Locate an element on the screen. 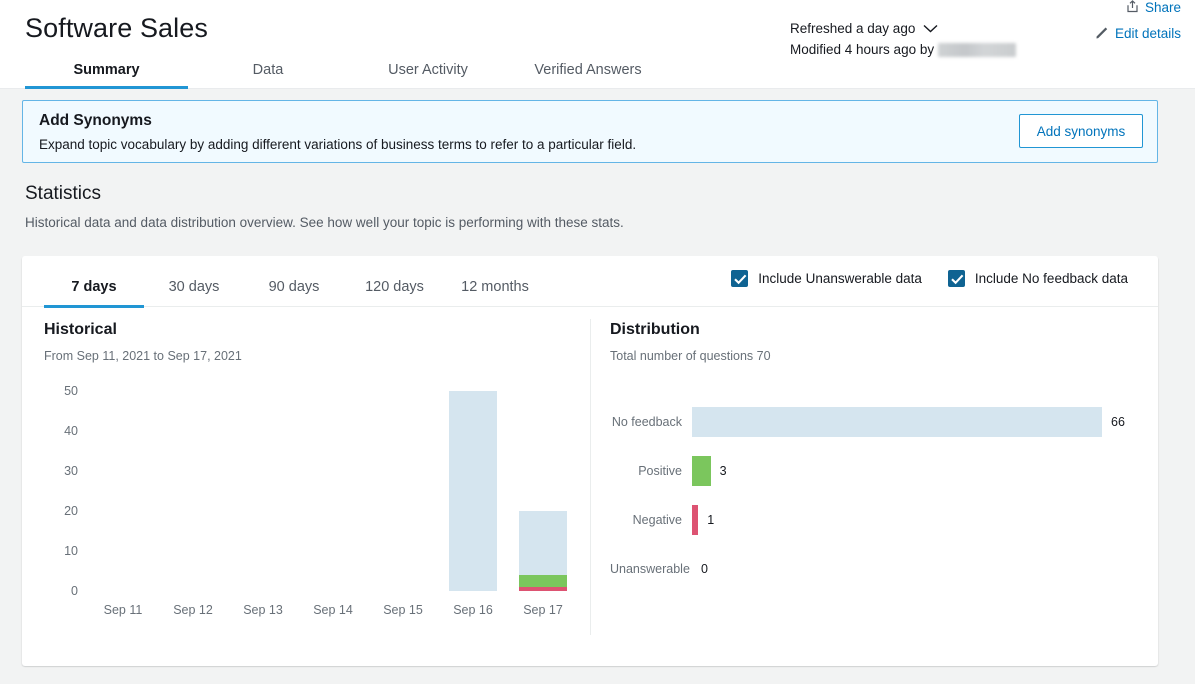 The image size is (1195, 684). add-synonyms-button: Add synonyms is located at coordinates (1081, 131).